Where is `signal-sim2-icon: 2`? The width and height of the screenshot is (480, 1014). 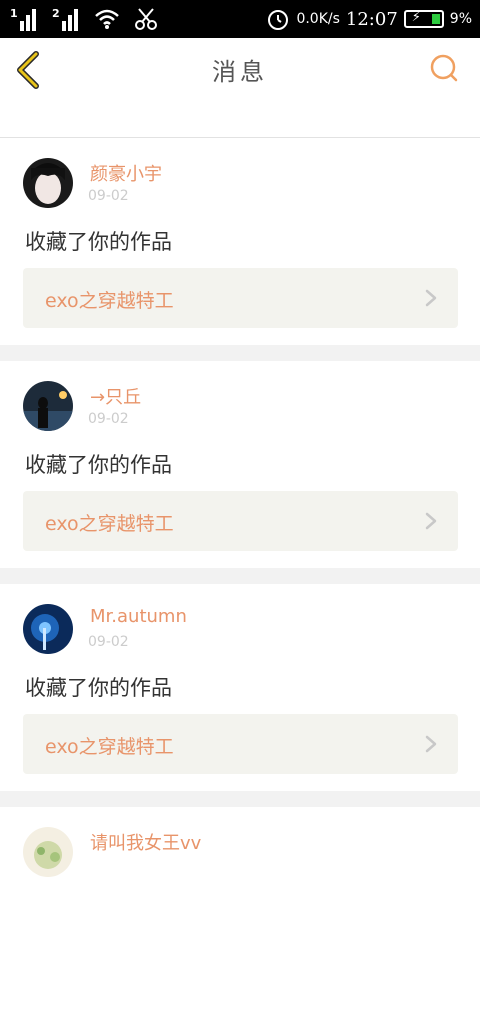
signal-sim2-icon: 2 is located at coordinates (66, 19).